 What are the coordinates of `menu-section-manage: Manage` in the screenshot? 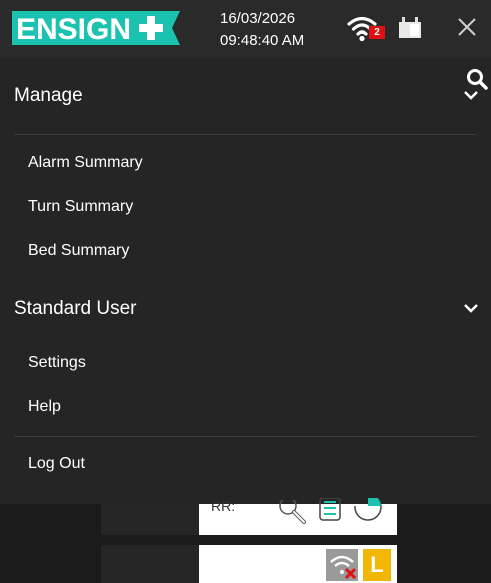 It's located at (48, 96).